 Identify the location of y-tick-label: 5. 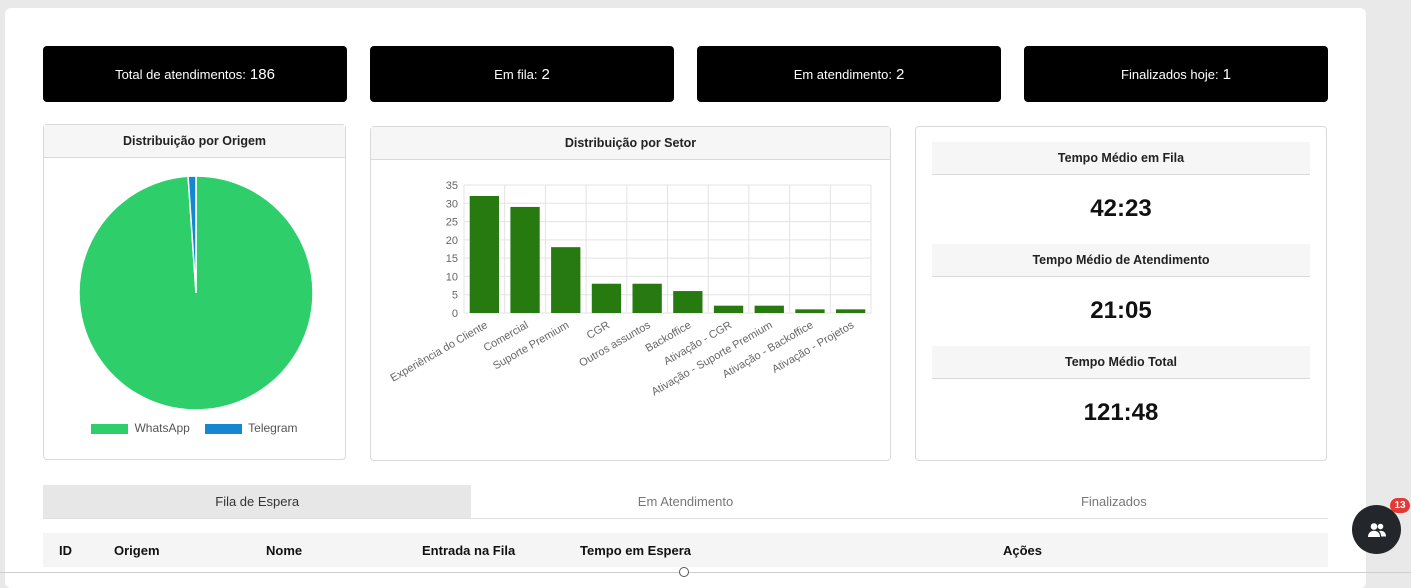
(455, 296).